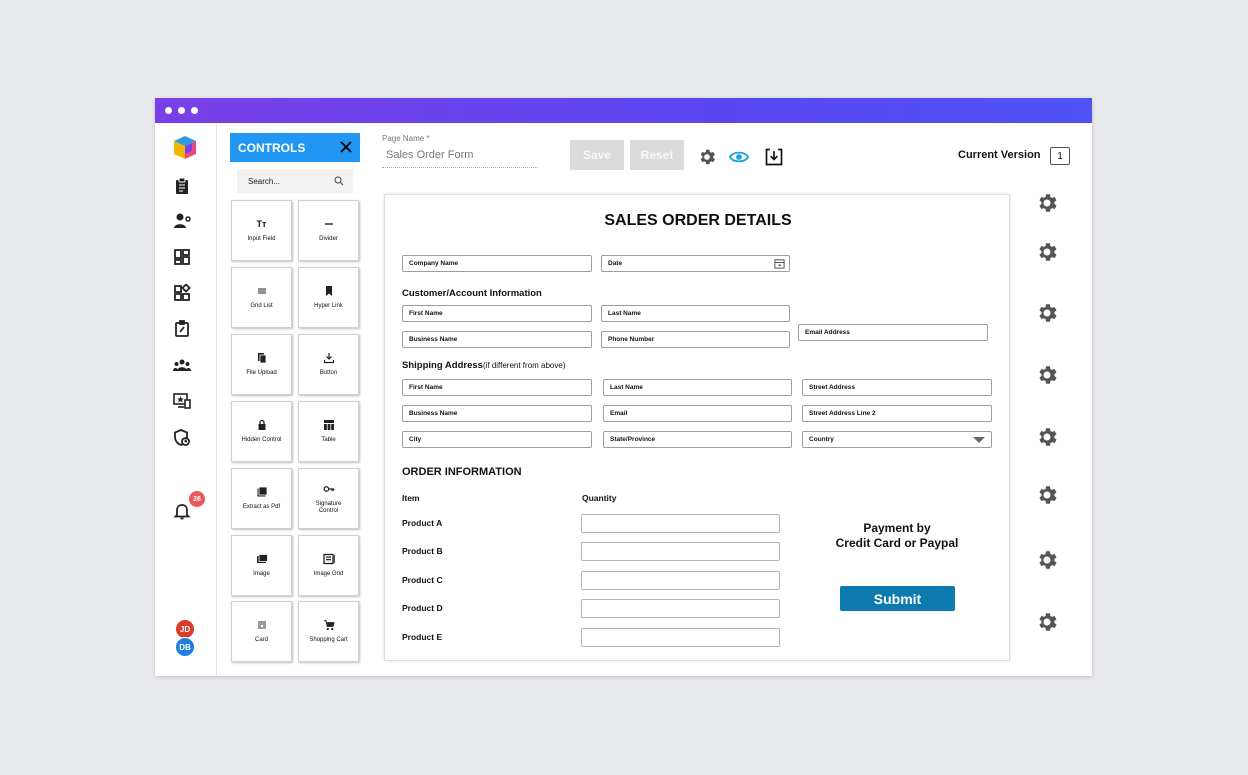 The image size is (1248, 775). What do you see at coordinates (261, 431) in the screenshot?
I see `control-tile-hidden-control: Hidden Control` at bounding box center [261, 431].